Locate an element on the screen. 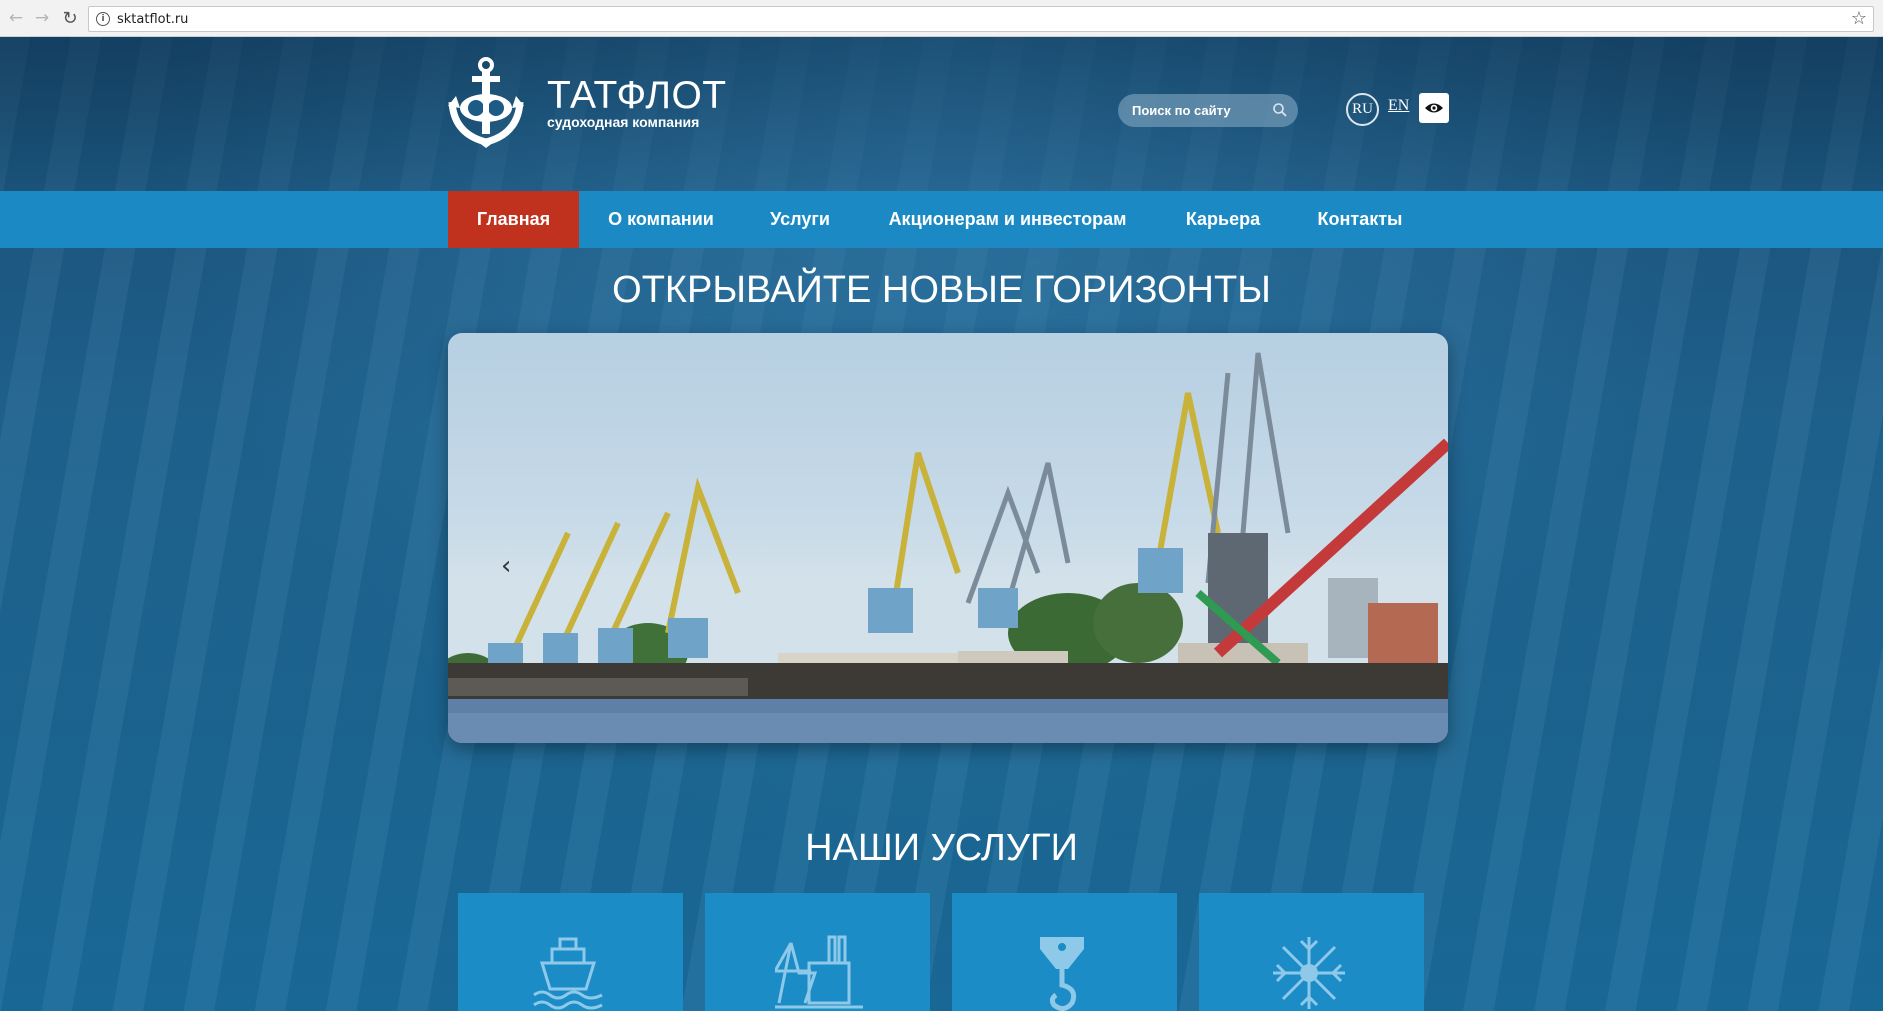 The width and height of the screenshot is (1883, 1011). service-tile-crane is located at coordinates (1064, 952).